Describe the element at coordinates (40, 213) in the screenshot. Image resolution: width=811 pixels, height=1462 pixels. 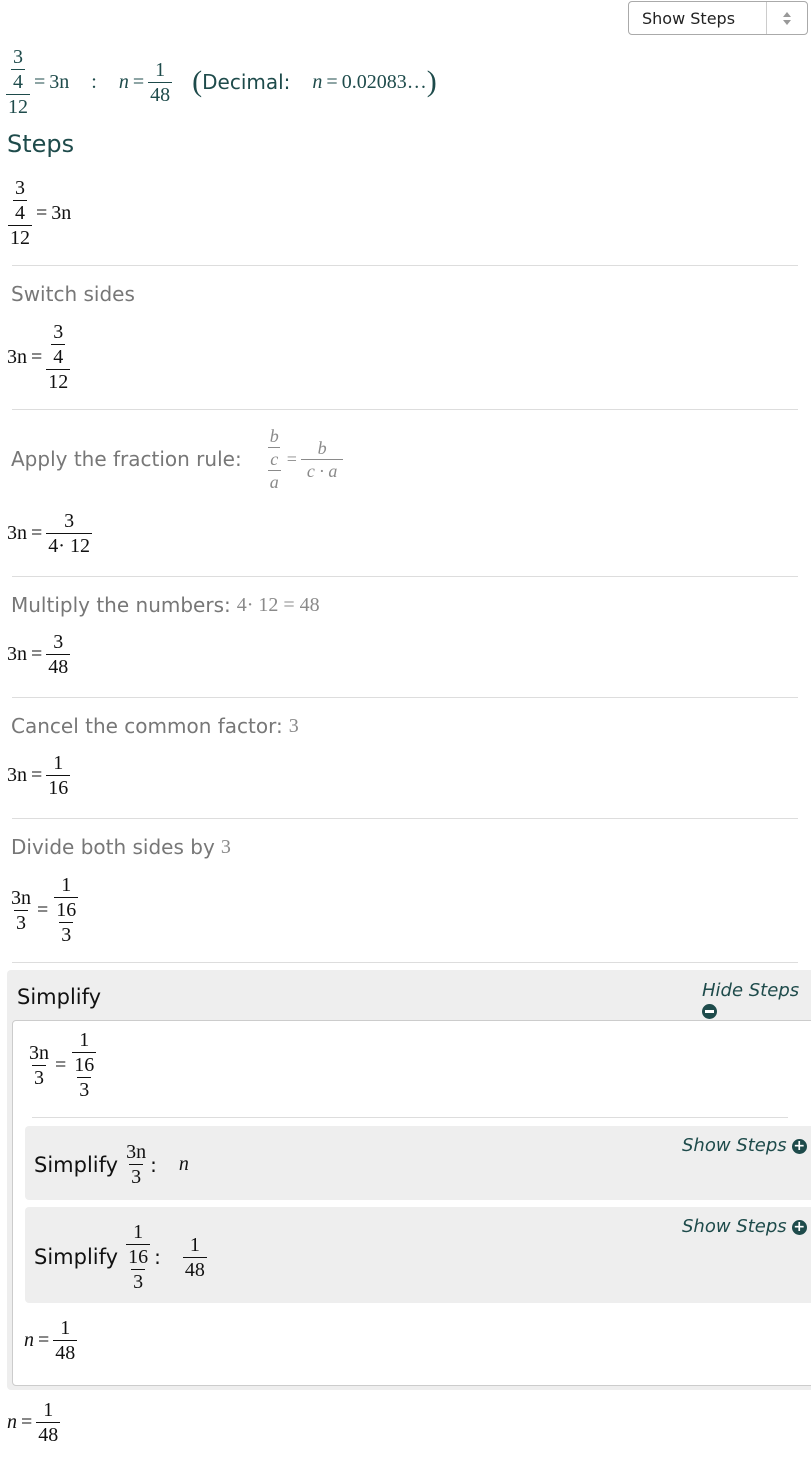
I see `initial-equation: 3 4 12 = 3n` at that location.